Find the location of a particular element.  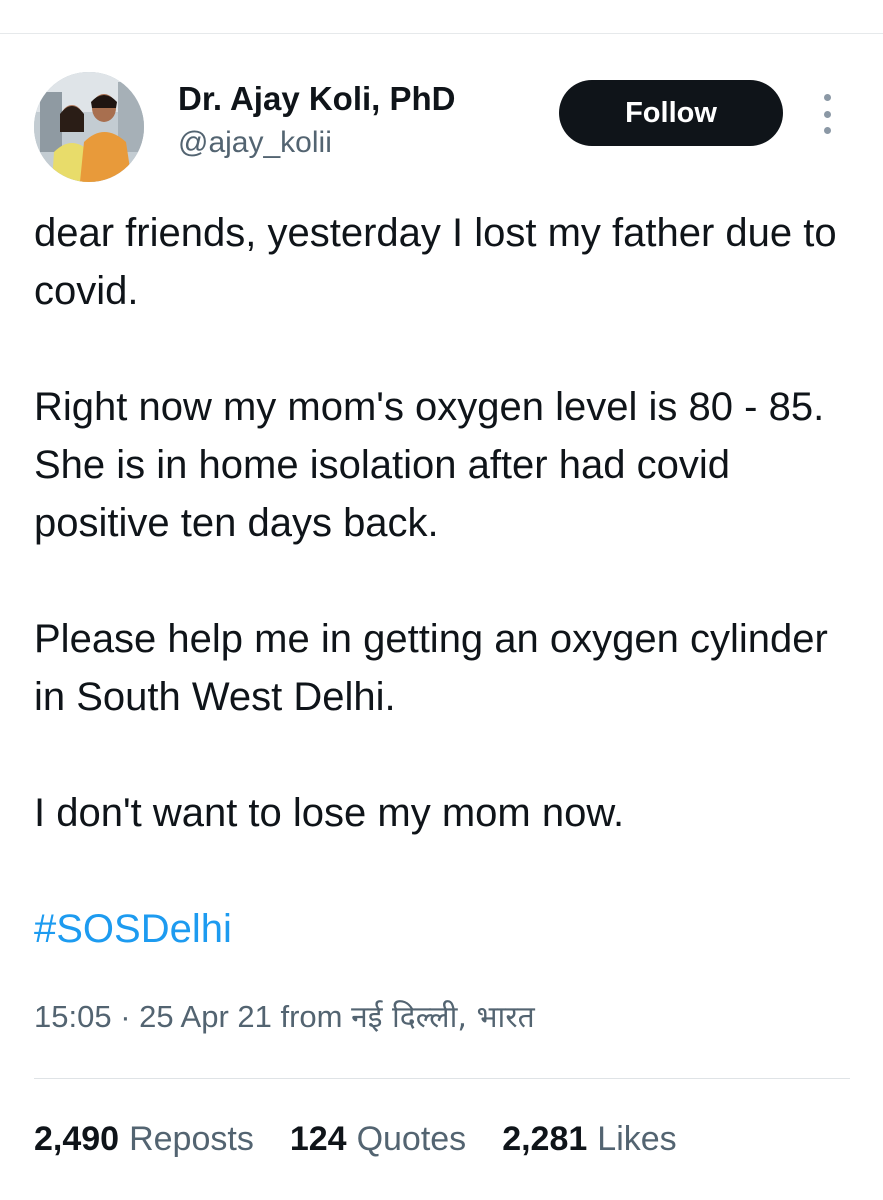

quotes-count: 124 is located at coordinates (318, 1139).